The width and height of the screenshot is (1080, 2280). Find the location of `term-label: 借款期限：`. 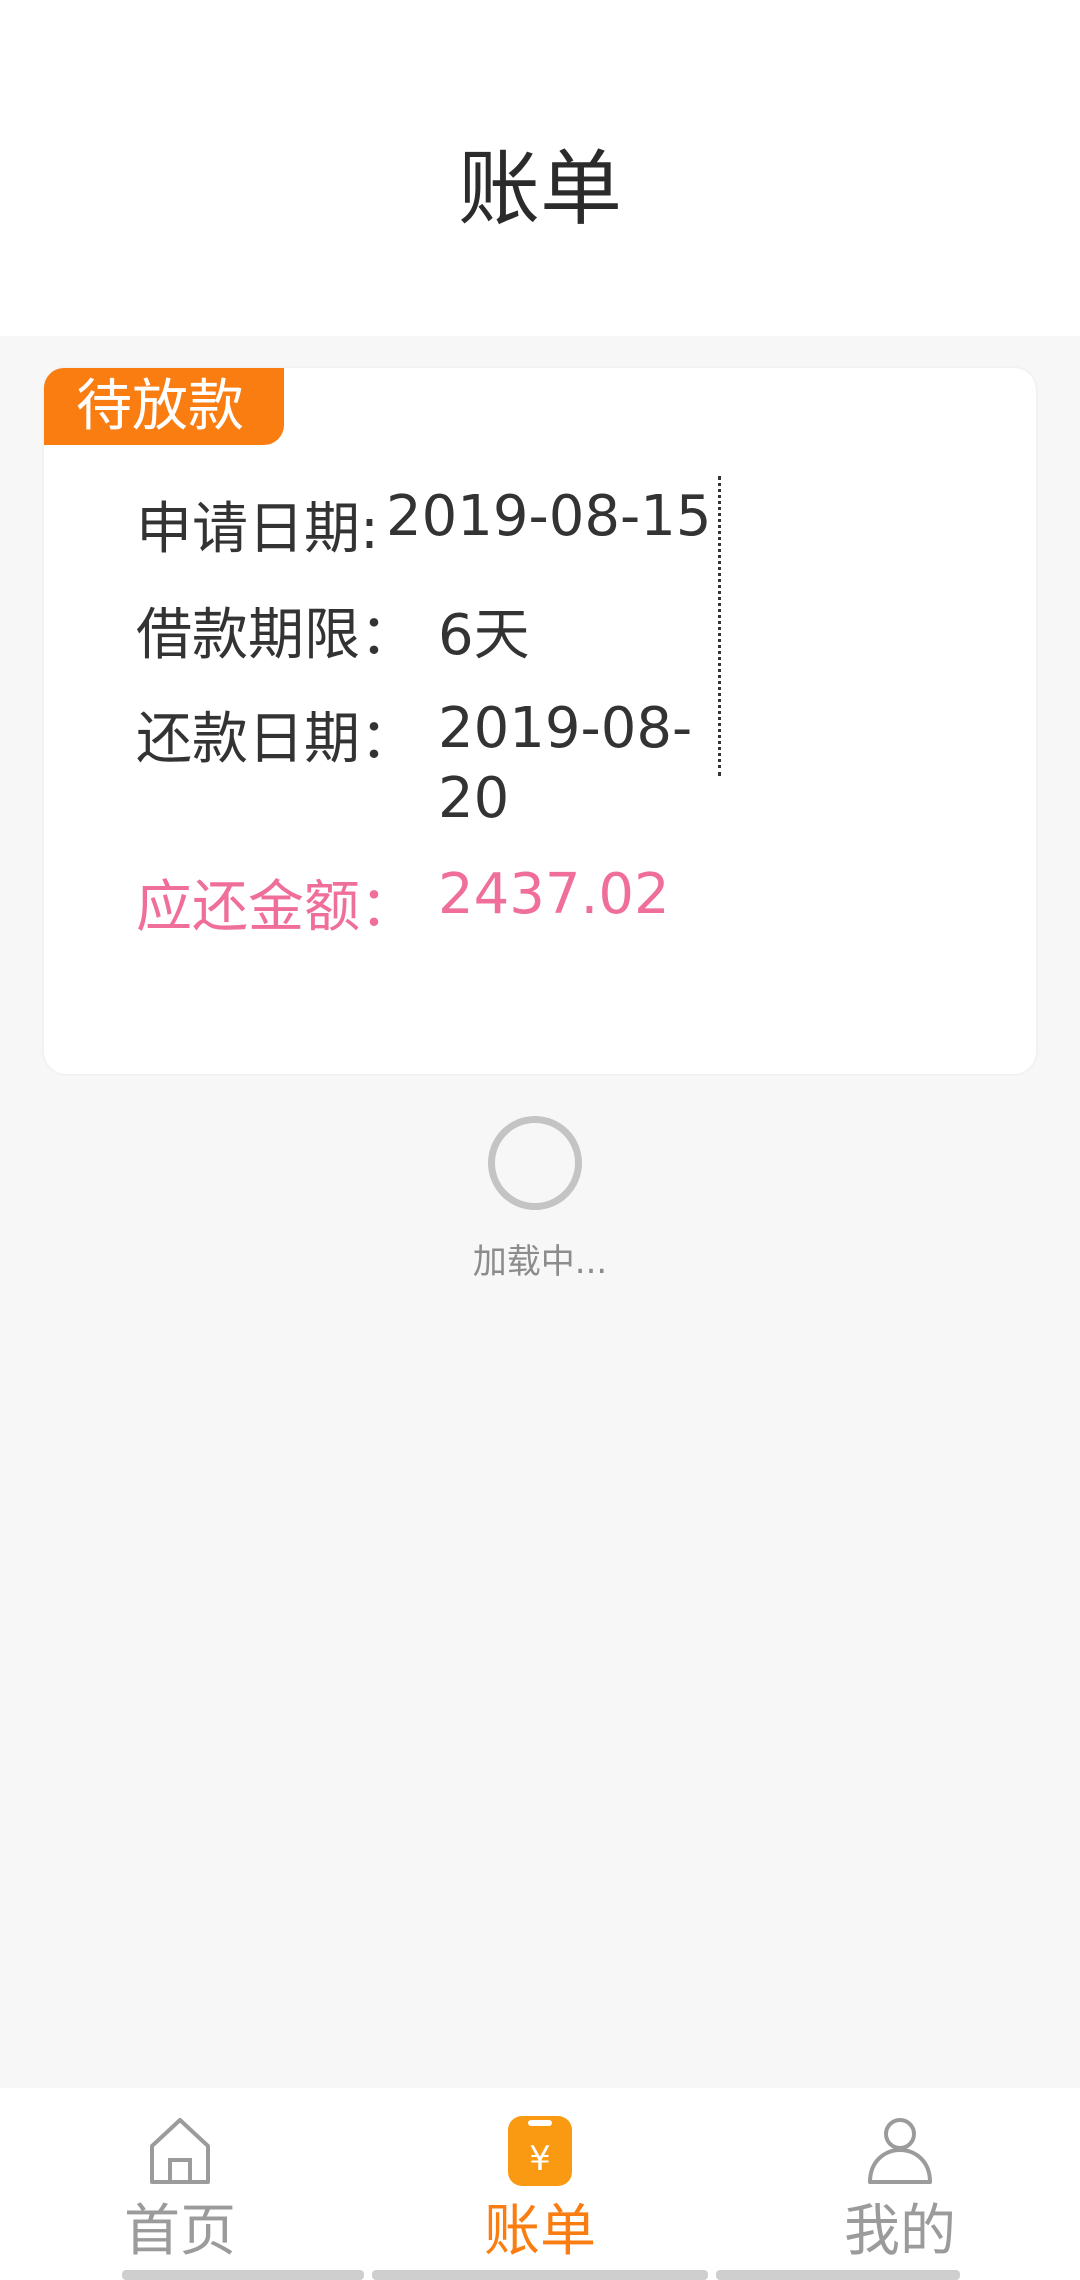

term-label: 借款期限： is located at coordinates (276, 635).